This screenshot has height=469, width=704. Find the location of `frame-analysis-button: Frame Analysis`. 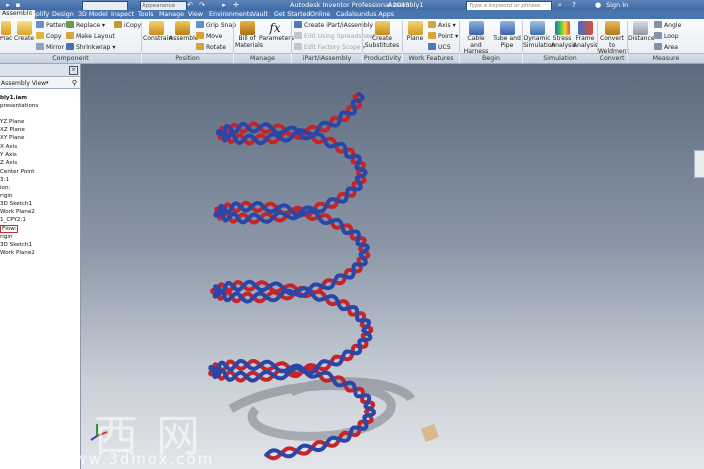

frame-analysis-button: Frame Analysis is located at coordinates (586, 37).